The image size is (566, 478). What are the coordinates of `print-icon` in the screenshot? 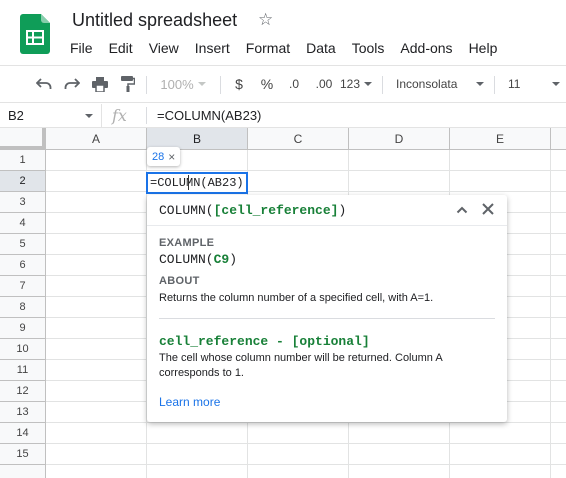 It's located at (100, 84).